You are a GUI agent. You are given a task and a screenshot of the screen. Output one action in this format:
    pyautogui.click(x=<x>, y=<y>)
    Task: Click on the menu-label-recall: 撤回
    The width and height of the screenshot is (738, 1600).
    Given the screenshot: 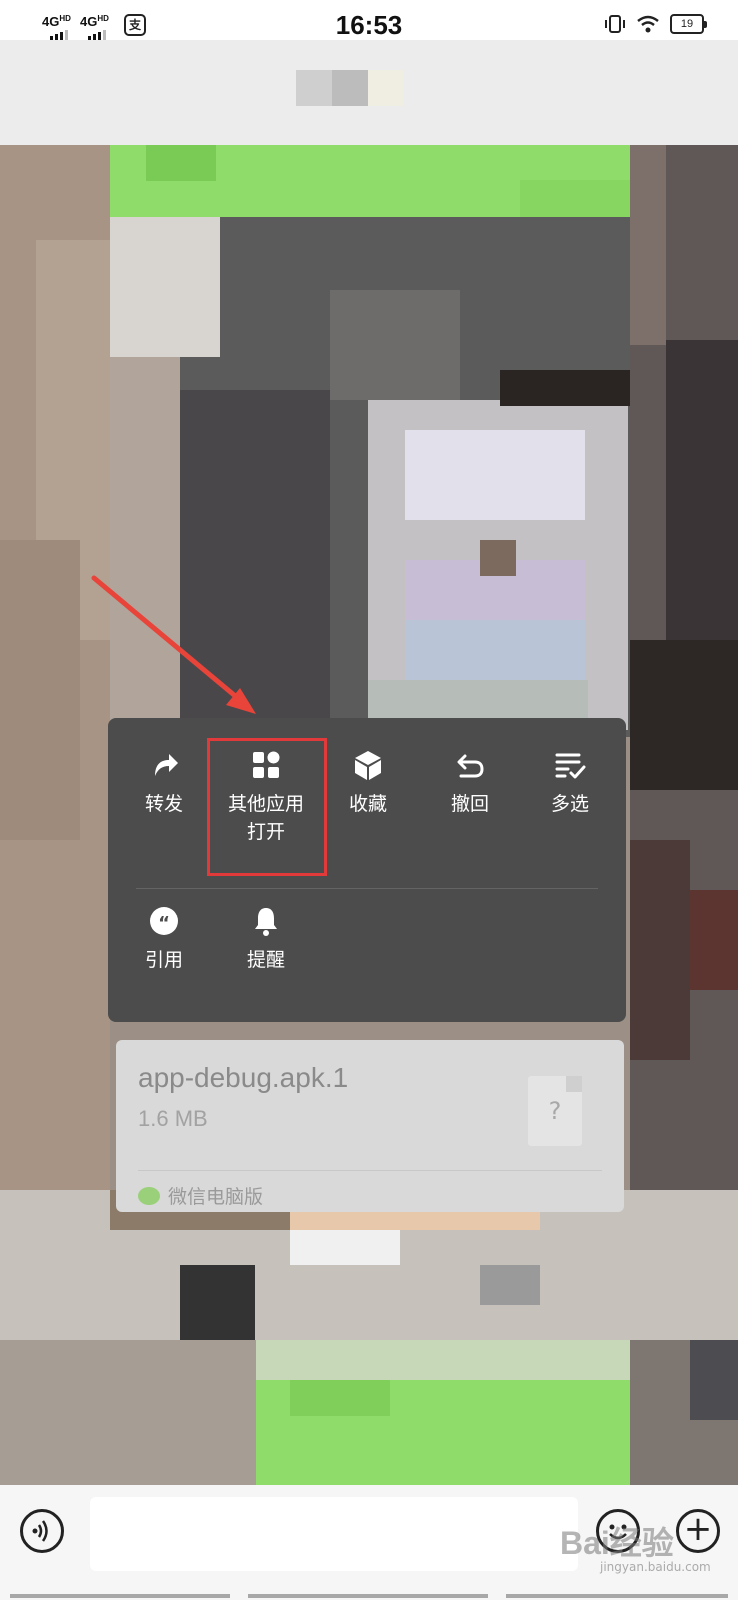 What is the action you would take?
    pyautogui.click(x=469, y=804)
    